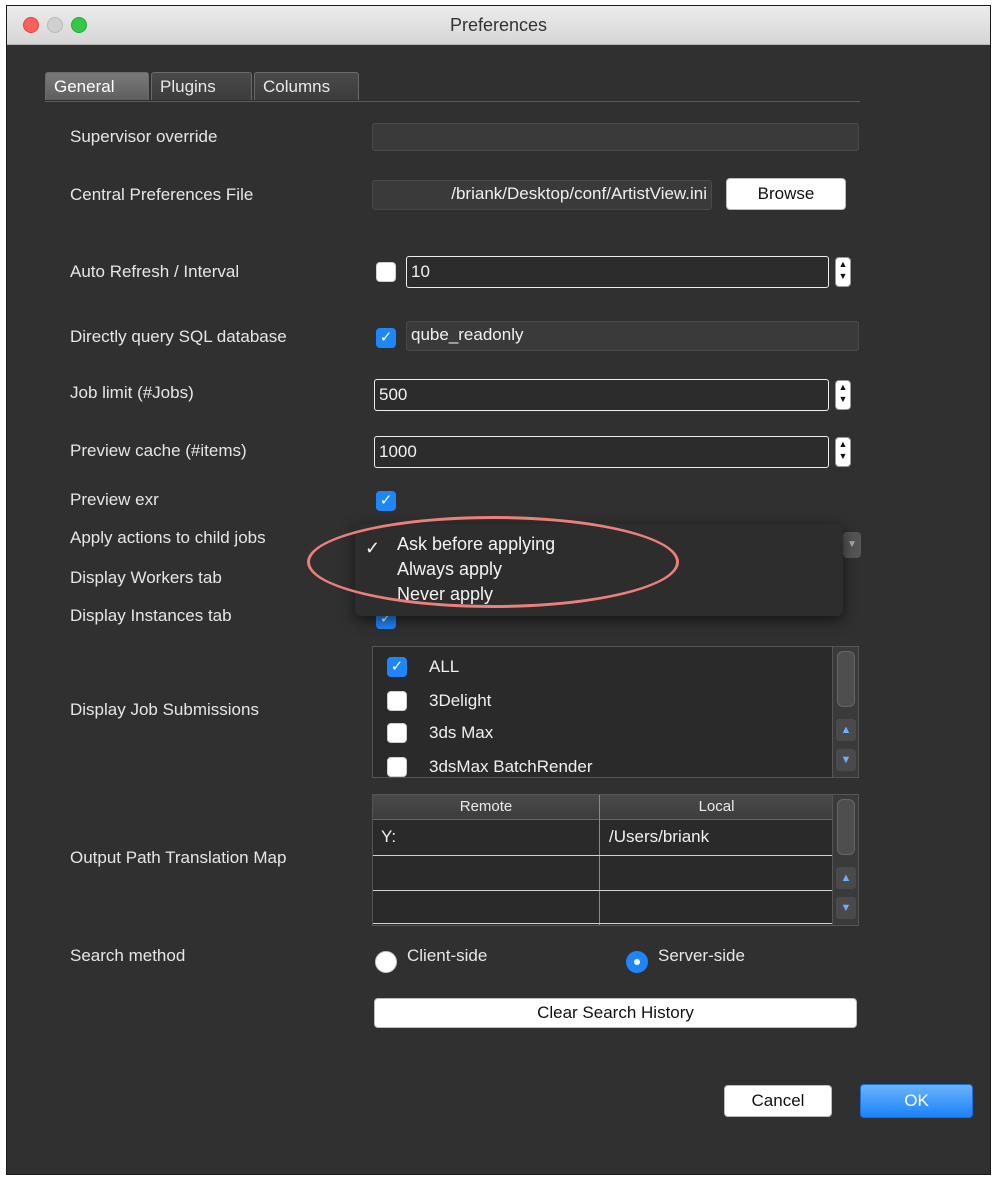  I want to click on central-prefs-input: /briank/Desktop/conf/ArtistView.ini, so click(542, 195).